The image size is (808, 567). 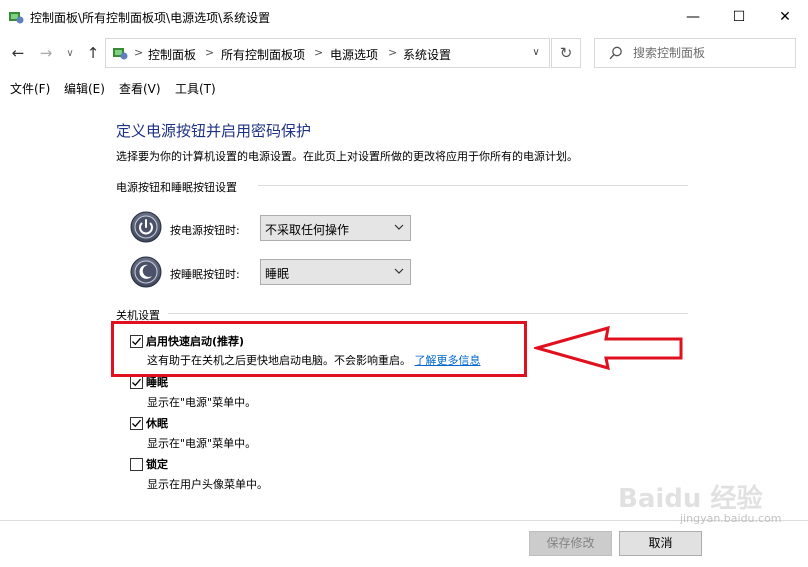 What do you see at coordinates (205, 274) in the screenshot?
I see `sleep-button-label: 按睡眠按钮时:` at bounding box center [205, 274].